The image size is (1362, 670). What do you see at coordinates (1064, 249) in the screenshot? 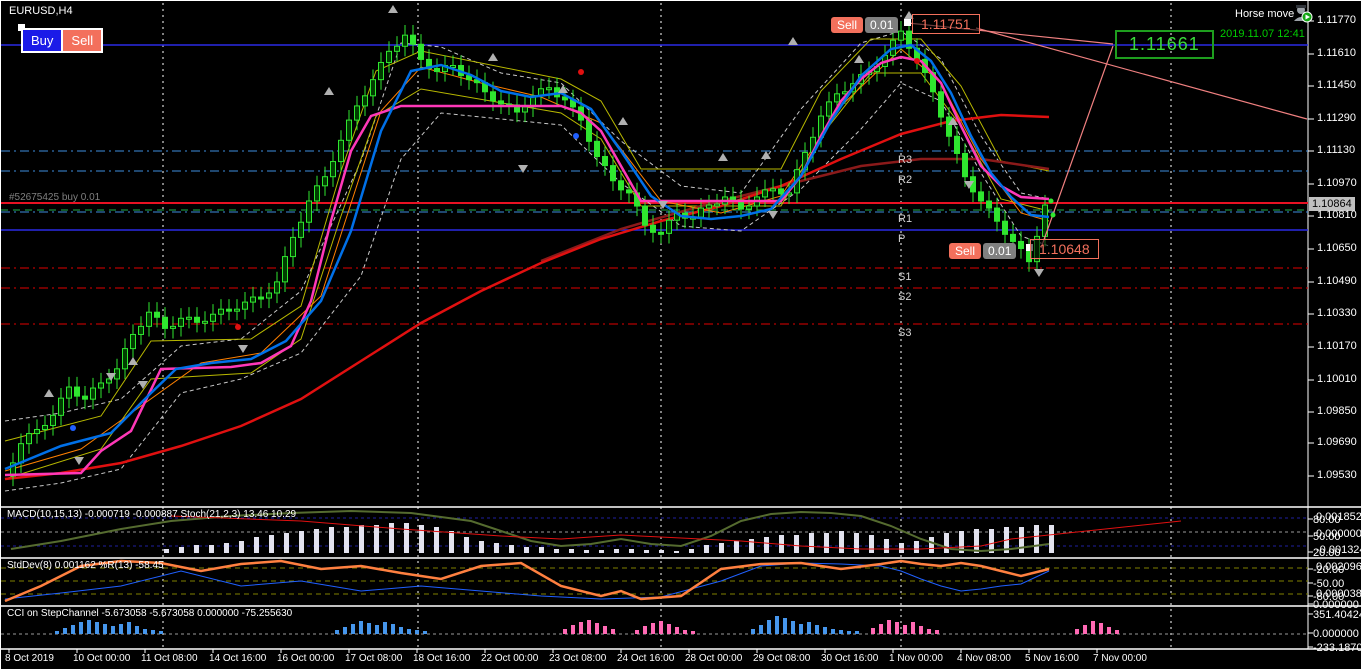
I see `sell-price-tag-bottom: 1.10648` at bounding box center [1064, 249].